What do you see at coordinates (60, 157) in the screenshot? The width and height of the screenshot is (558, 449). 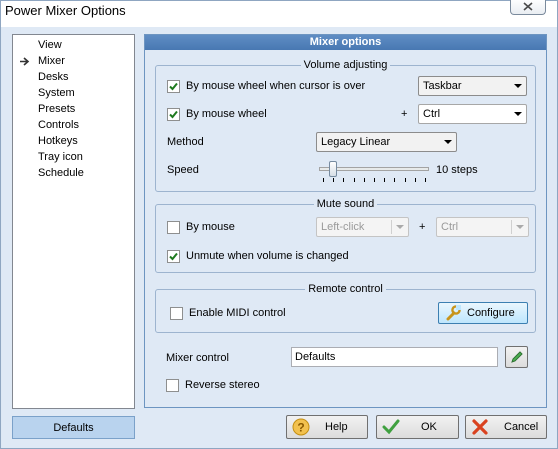 I see `nav-item-tray-icon: Tray icon` at bounding box center [60, 157].